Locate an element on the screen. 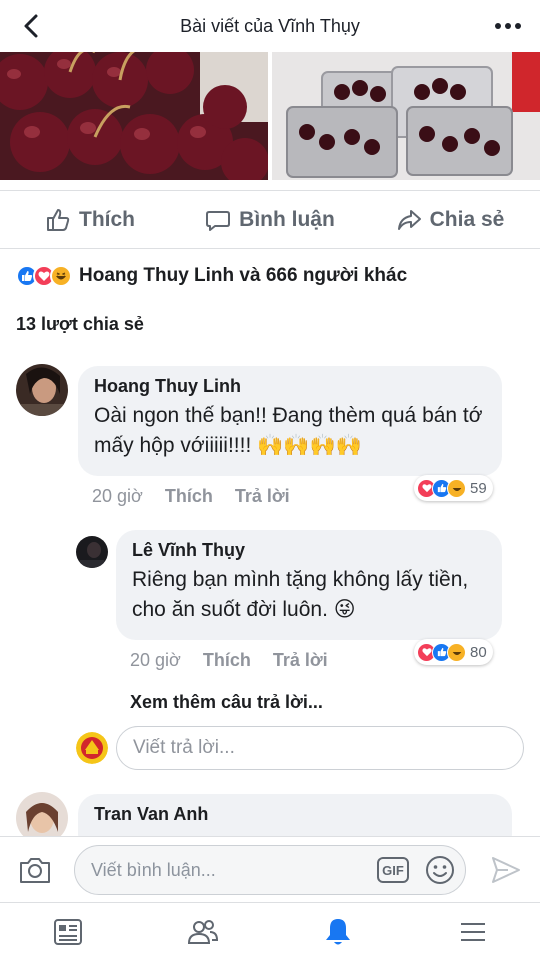 This screenshot has height=960, width=540. news-feed-icon is located at coordinates (67, 931).